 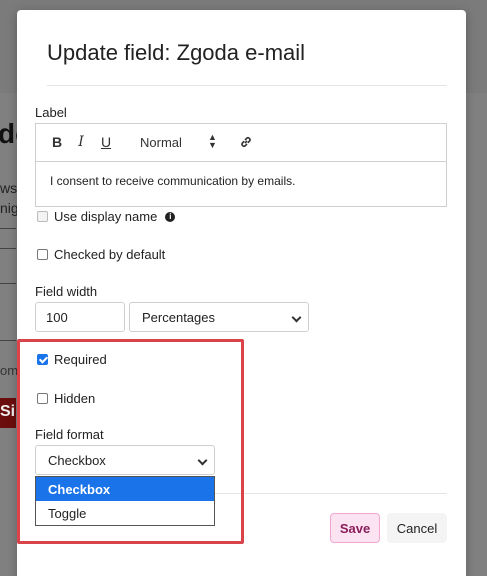 I want to click on info-icon: i, so click(x=170, y=216).